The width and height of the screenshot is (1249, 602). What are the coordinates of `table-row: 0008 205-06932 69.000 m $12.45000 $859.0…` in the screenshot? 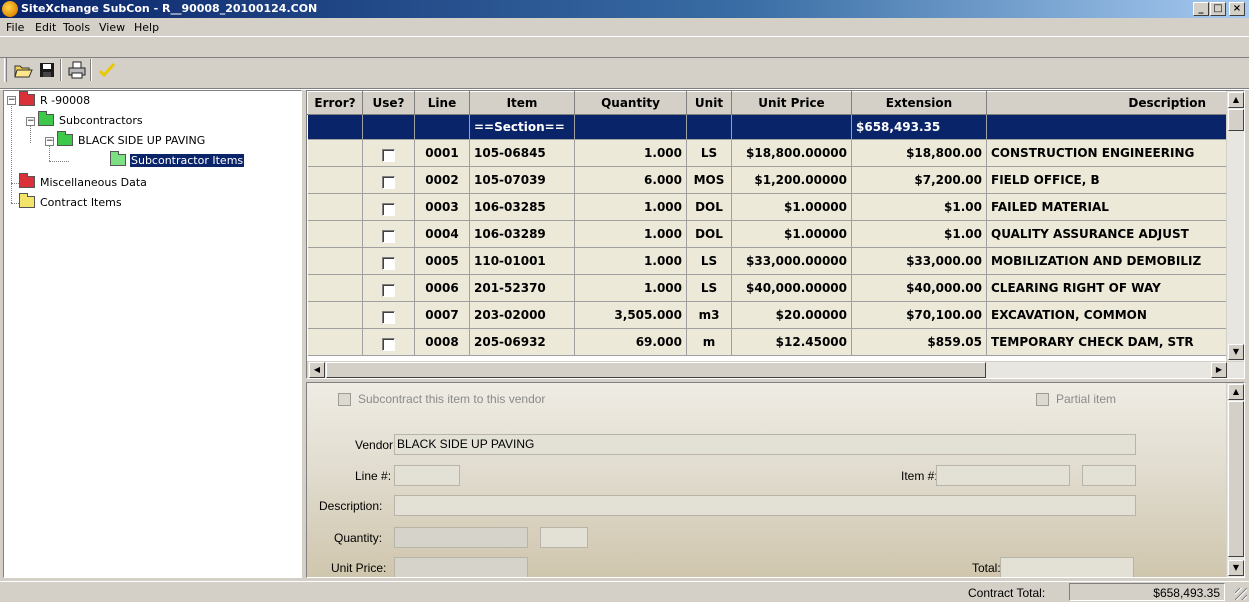 It's located at (767, 342).